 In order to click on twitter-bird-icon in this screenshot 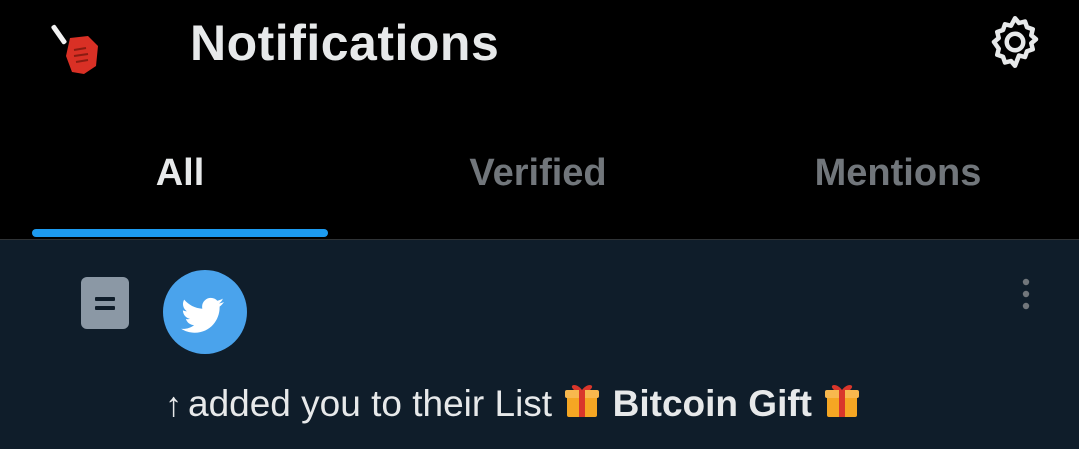, I will do `click(202, 315)`.